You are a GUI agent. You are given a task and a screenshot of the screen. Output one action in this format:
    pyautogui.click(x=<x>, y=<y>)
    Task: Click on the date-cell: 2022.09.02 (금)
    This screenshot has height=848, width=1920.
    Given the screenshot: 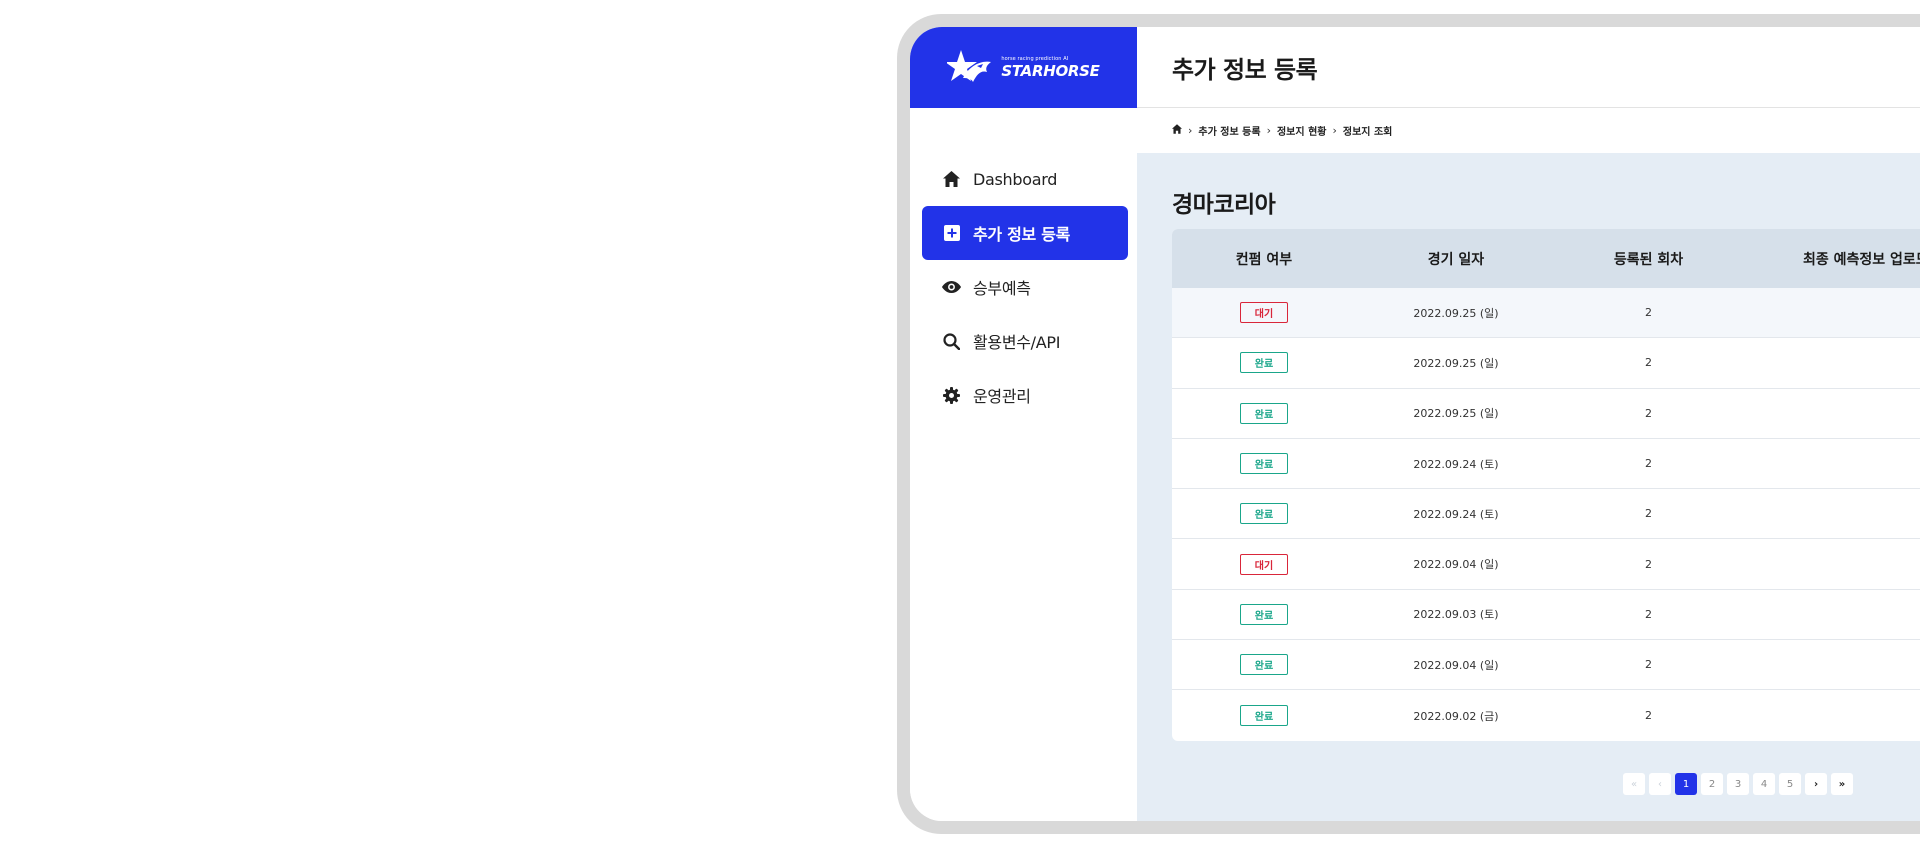 What is the action you would take?
    pyautogui.click(x=1456, y=716)
    